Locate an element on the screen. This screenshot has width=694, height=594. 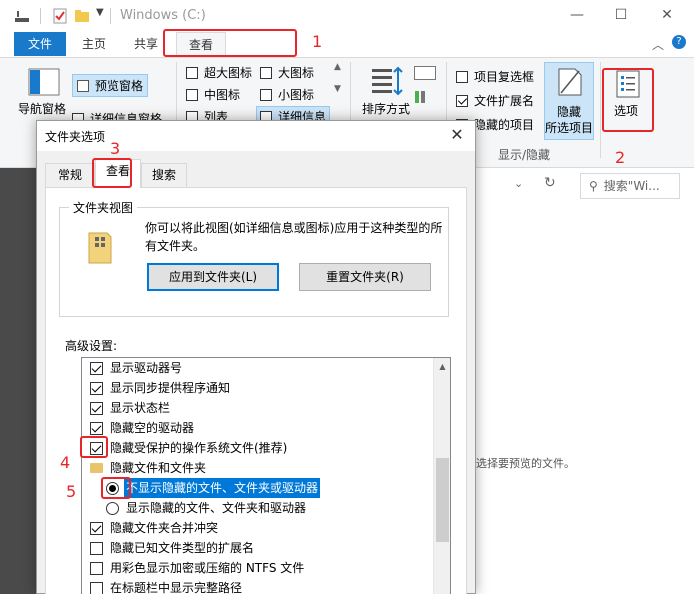
setting-hide-extensions: 隐藏已知文件类型的扩展名 is located at coordinates (257, 548).